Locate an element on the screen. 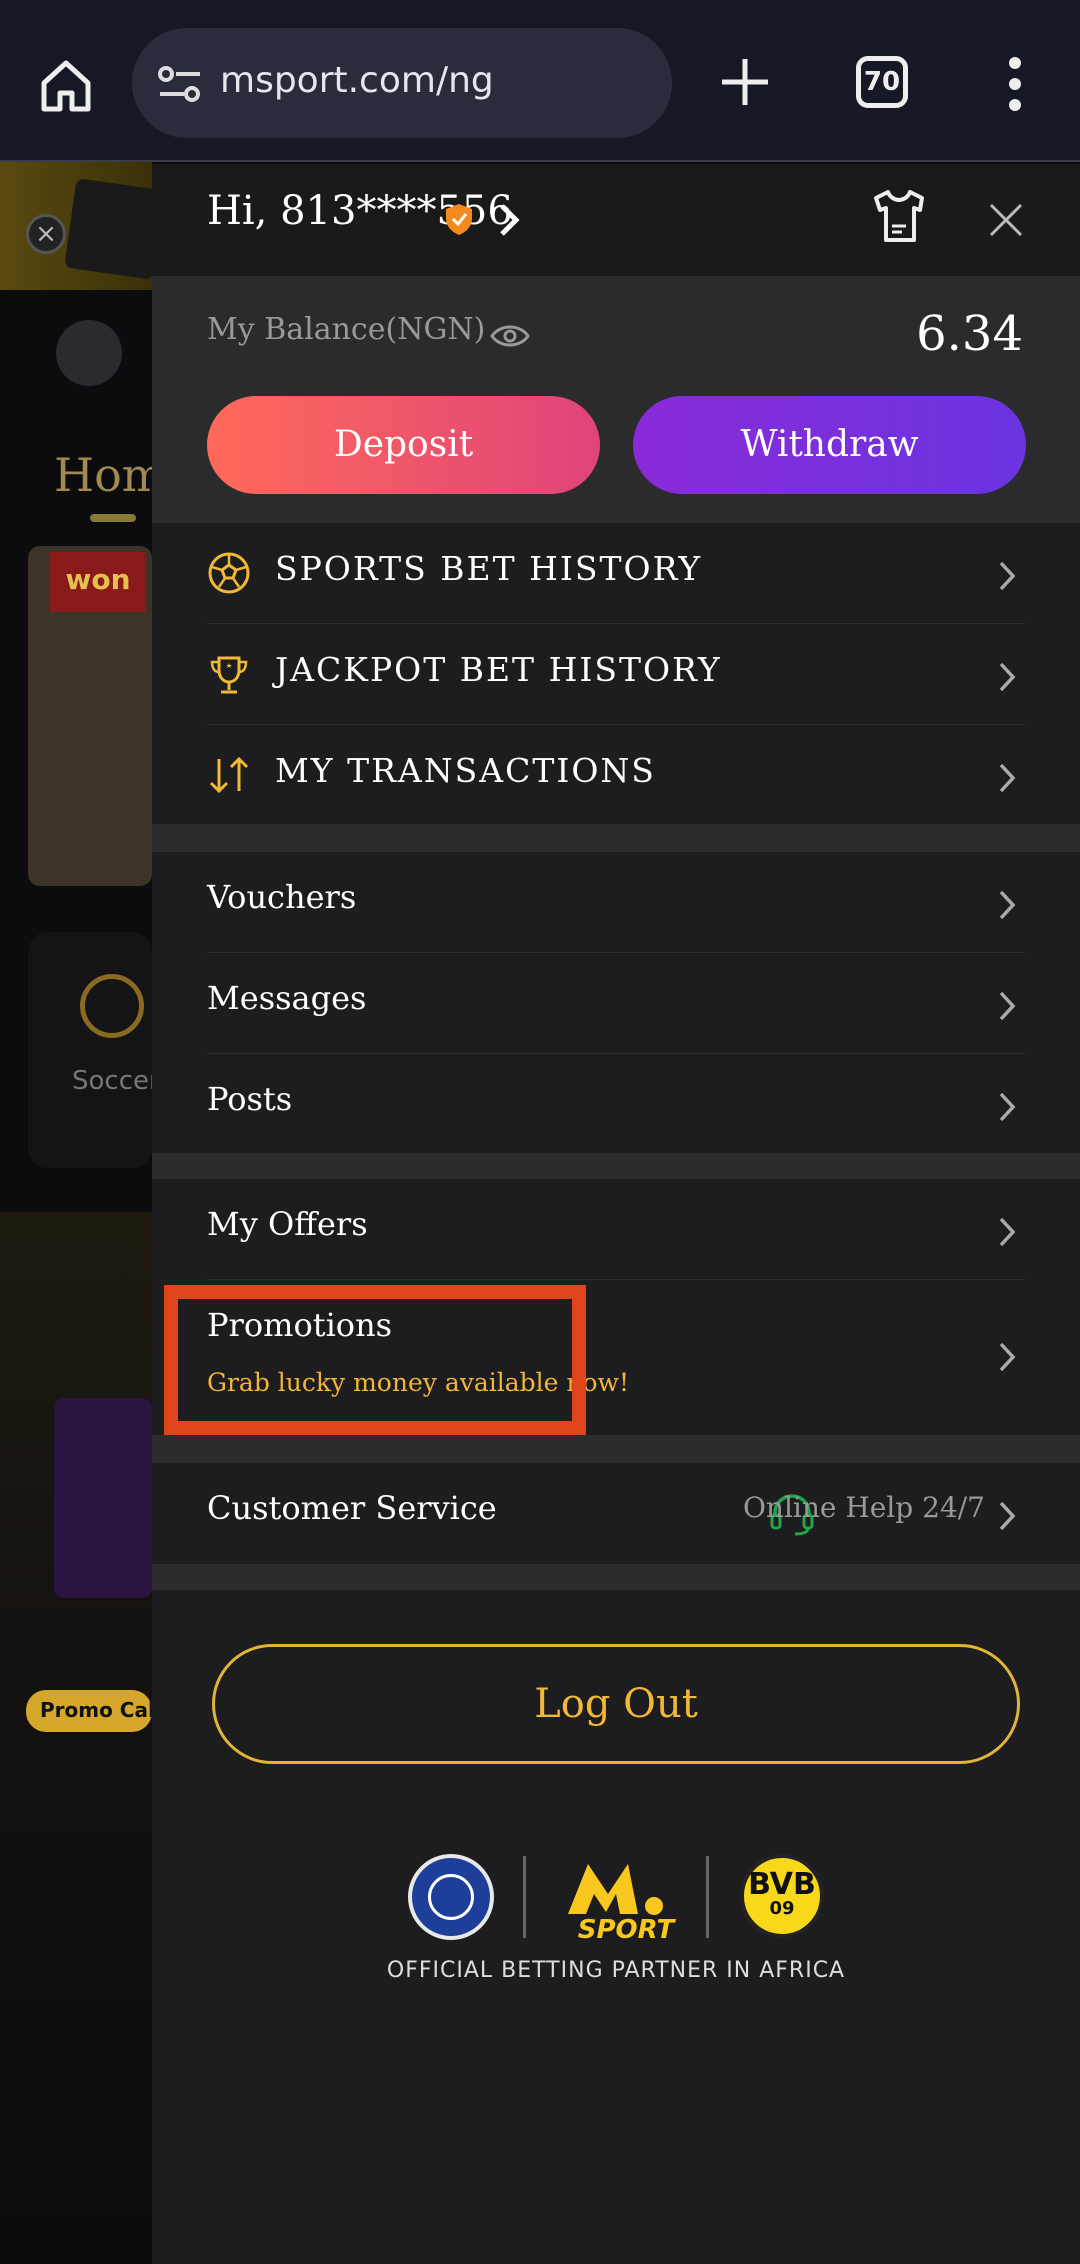 Image resolution: width=1080 pixels, height=2264 pixels. msport-wordmark: SPORT is located at coordinates (627, 1928).